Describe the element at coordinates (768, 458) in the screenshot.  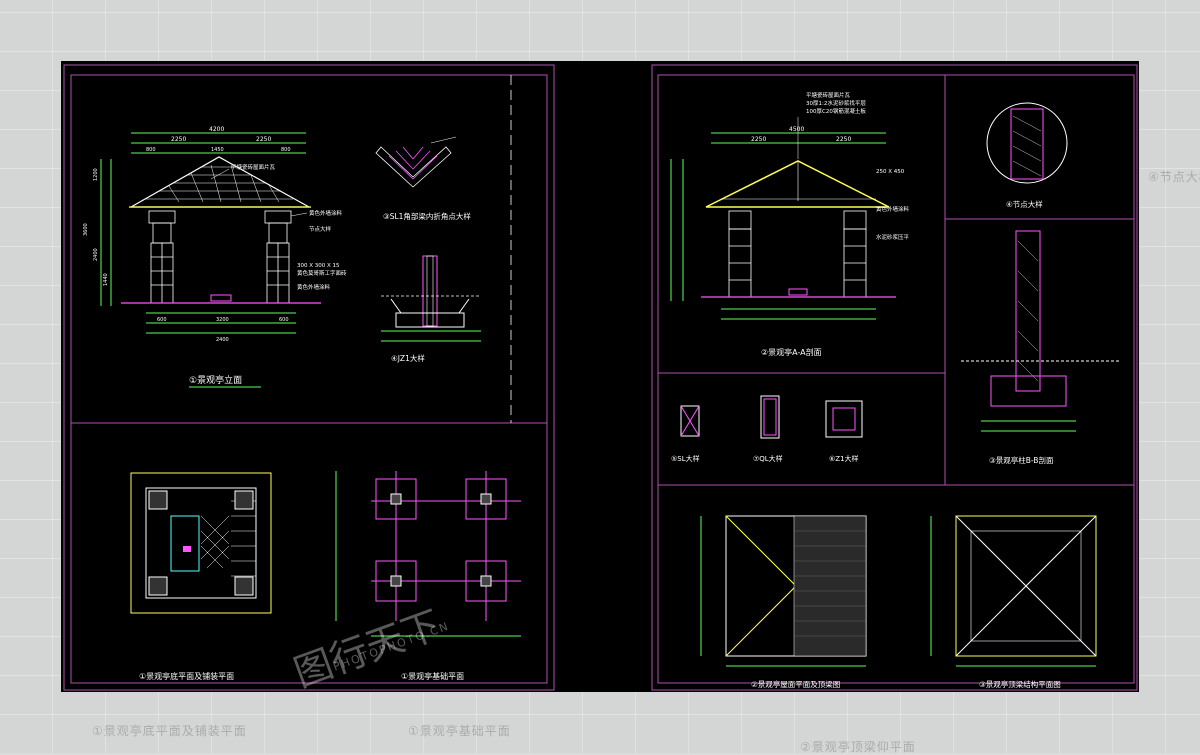
I see `ql-title: ⑦QL大样` at that location.